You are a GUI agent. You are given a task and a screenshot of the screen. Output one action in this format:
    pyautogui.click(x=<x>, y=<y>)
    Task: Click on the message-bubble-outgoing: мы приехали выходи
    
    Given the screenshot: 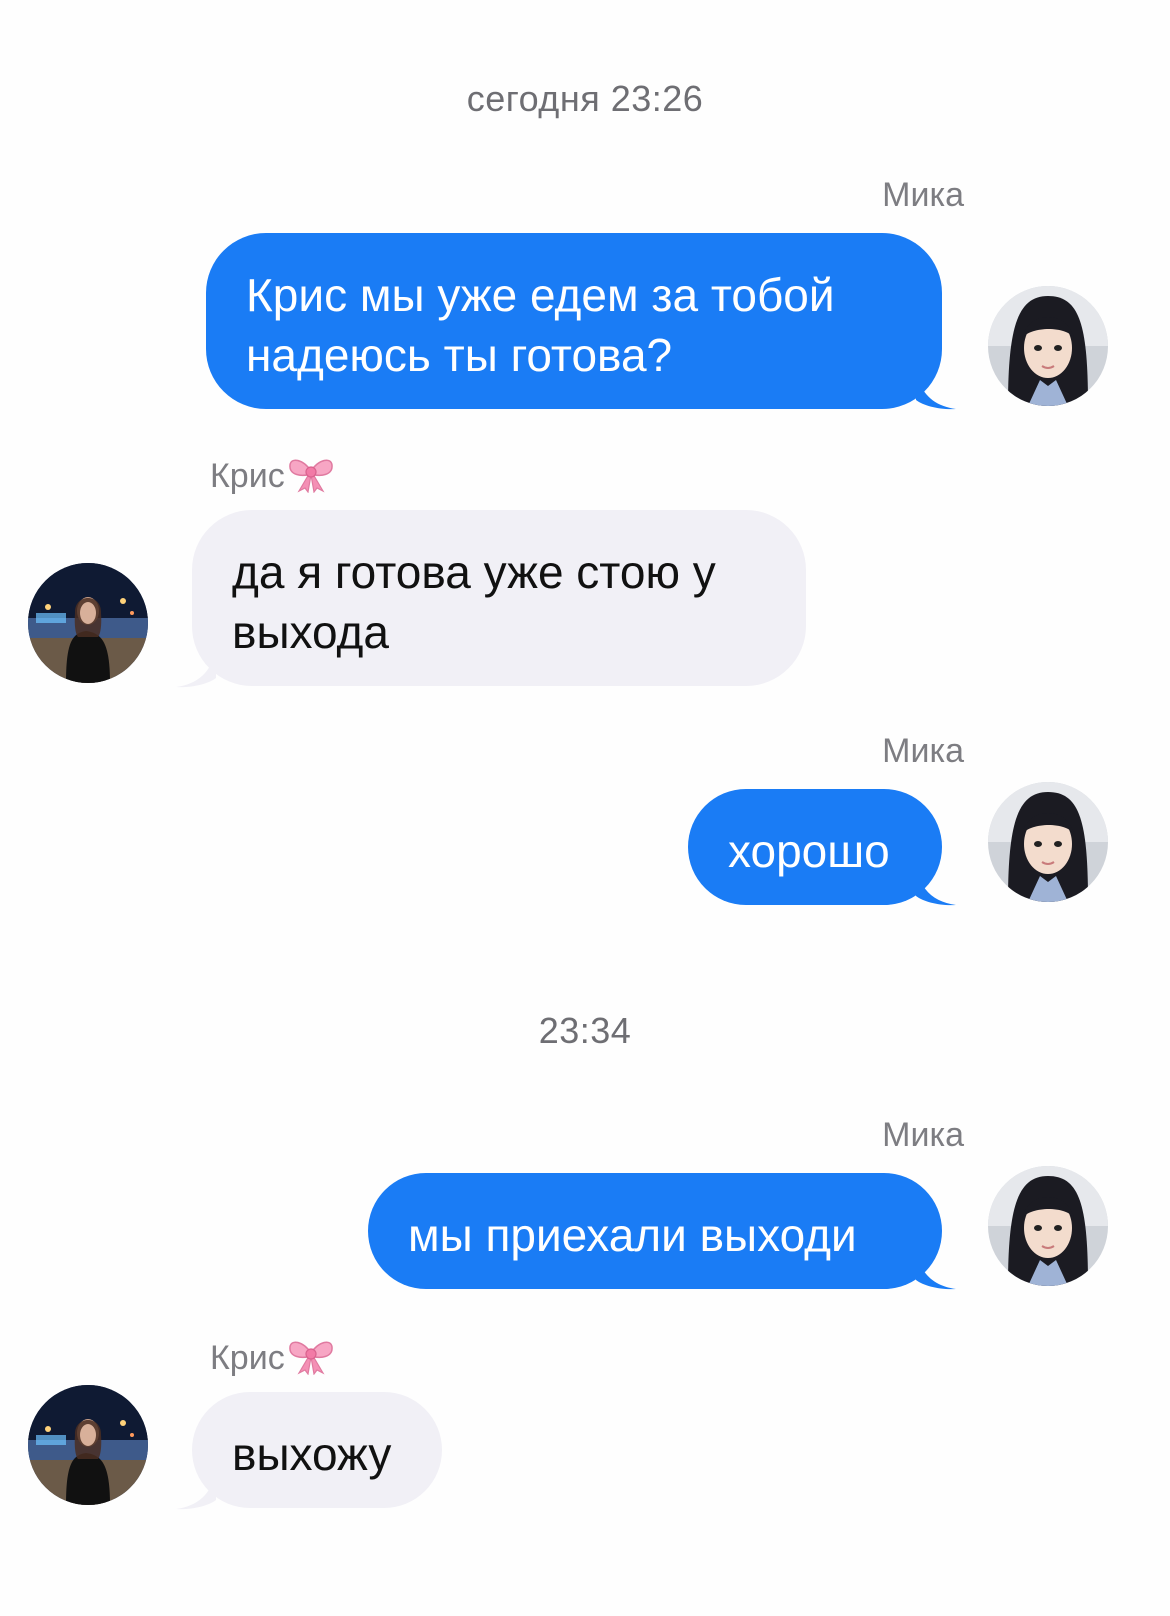 What is the action you would take?
    pyautogui.click(x=655, y=1231)
    